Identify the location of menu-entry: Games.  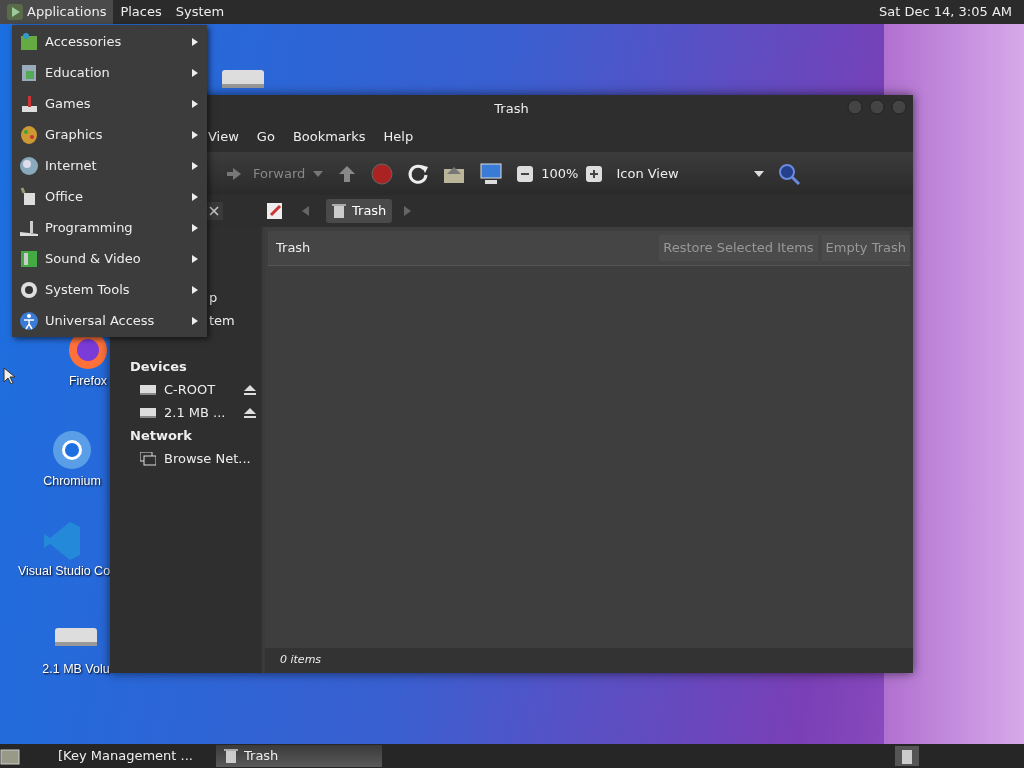
(109, 103).